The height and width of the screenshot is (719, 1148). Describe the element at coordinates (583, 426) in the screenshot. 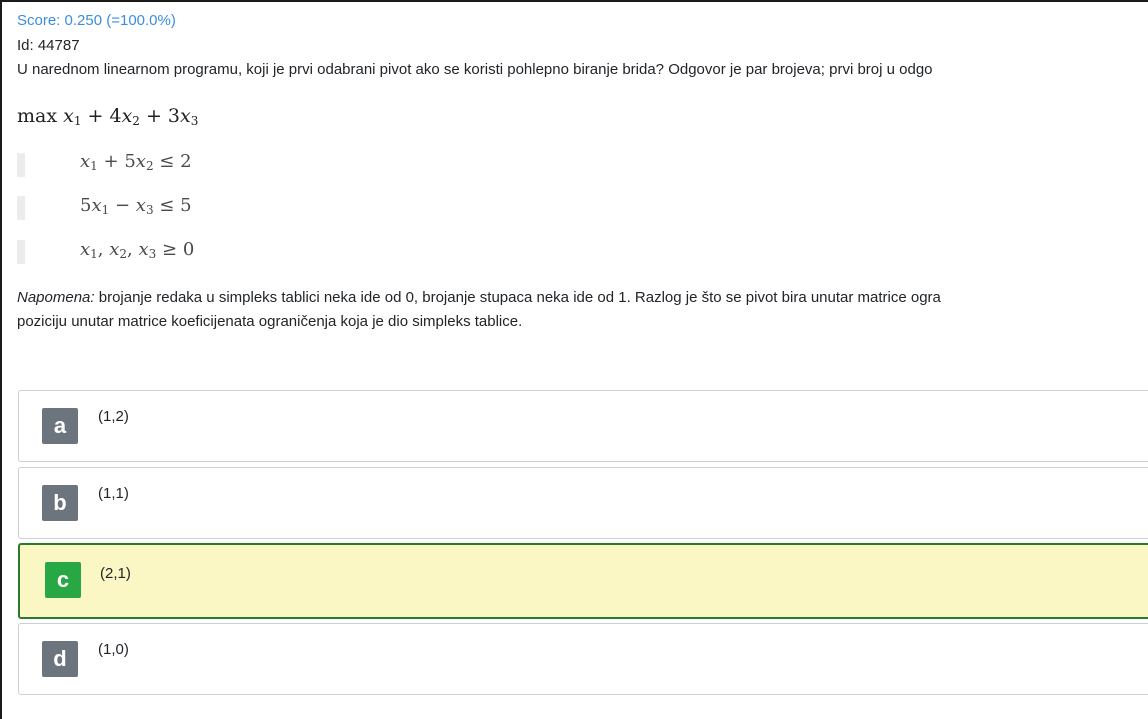

I see `answer-option-a: a (1,2)` at that location.